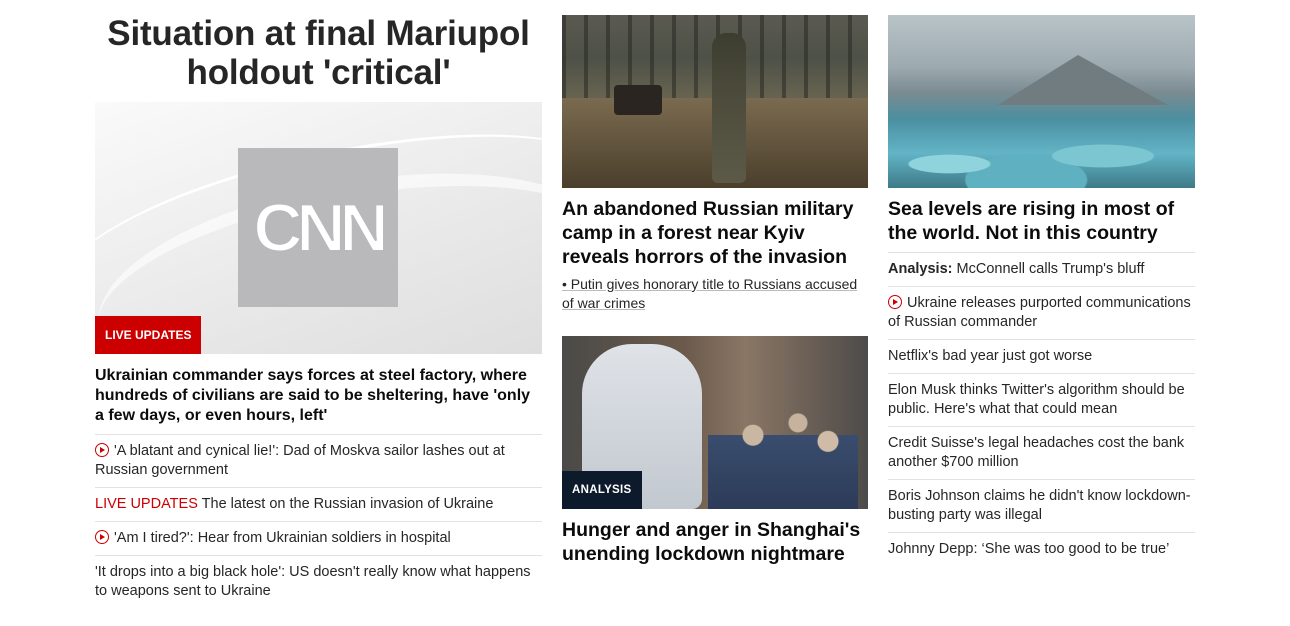 The width and height of the screenshot is (1290, 626). I want to click on distant-mountain, so click(1083, 80).